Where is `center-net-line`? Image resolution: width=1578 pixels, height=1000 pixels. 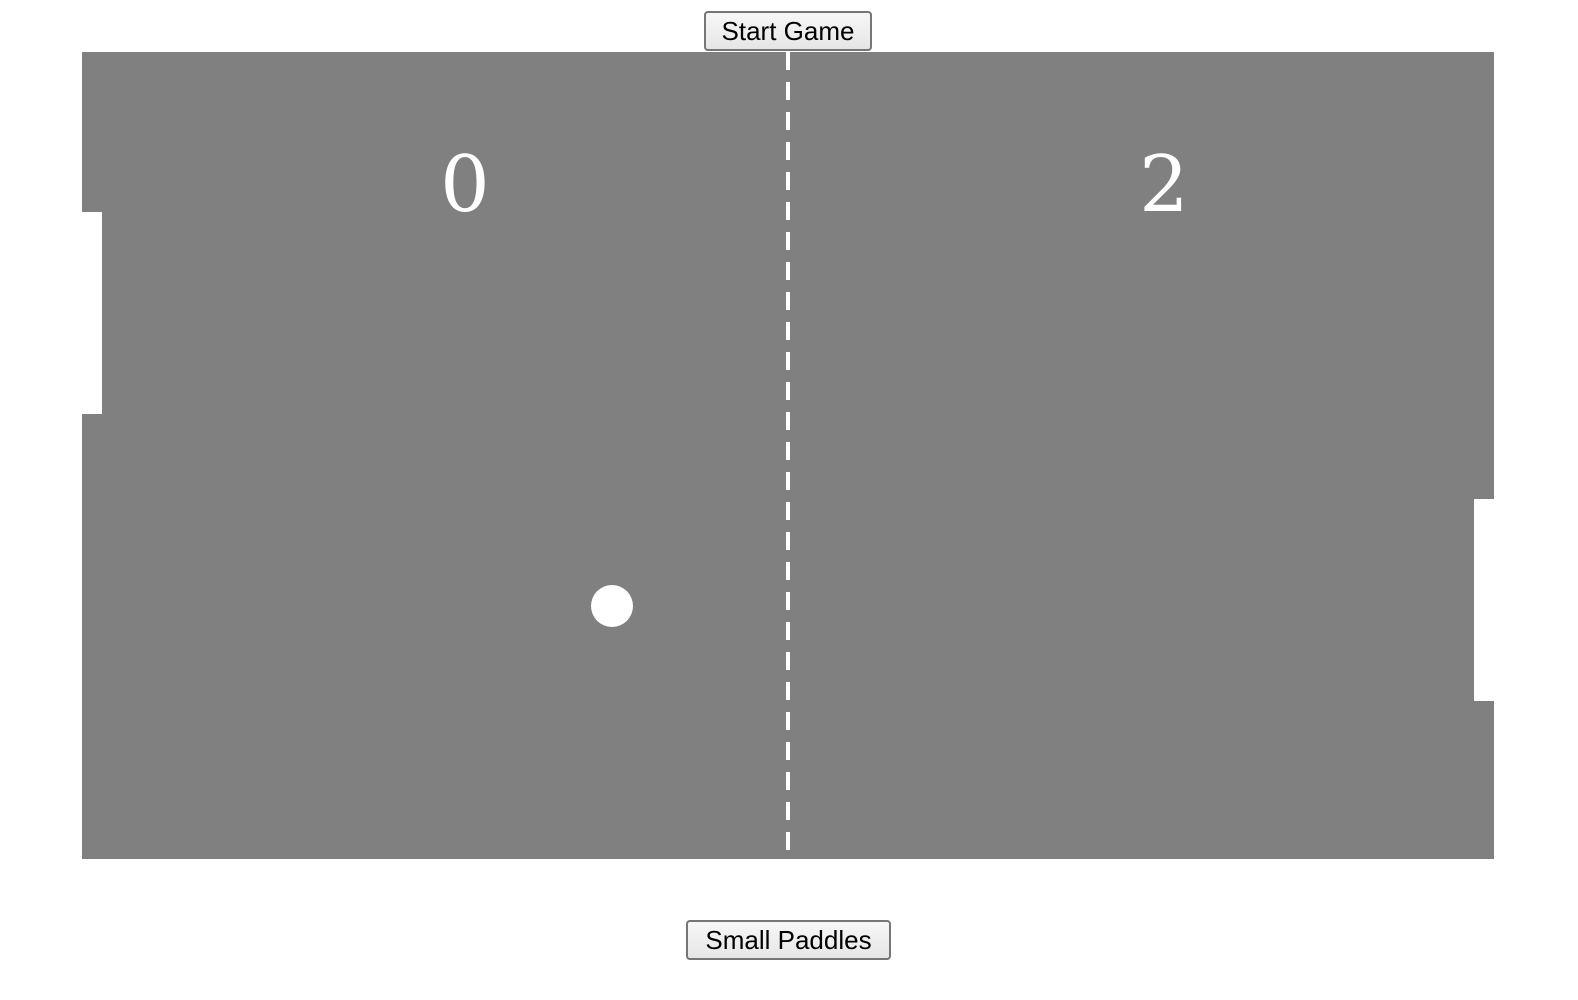 center-net-line is located at coordinates (788, 455).